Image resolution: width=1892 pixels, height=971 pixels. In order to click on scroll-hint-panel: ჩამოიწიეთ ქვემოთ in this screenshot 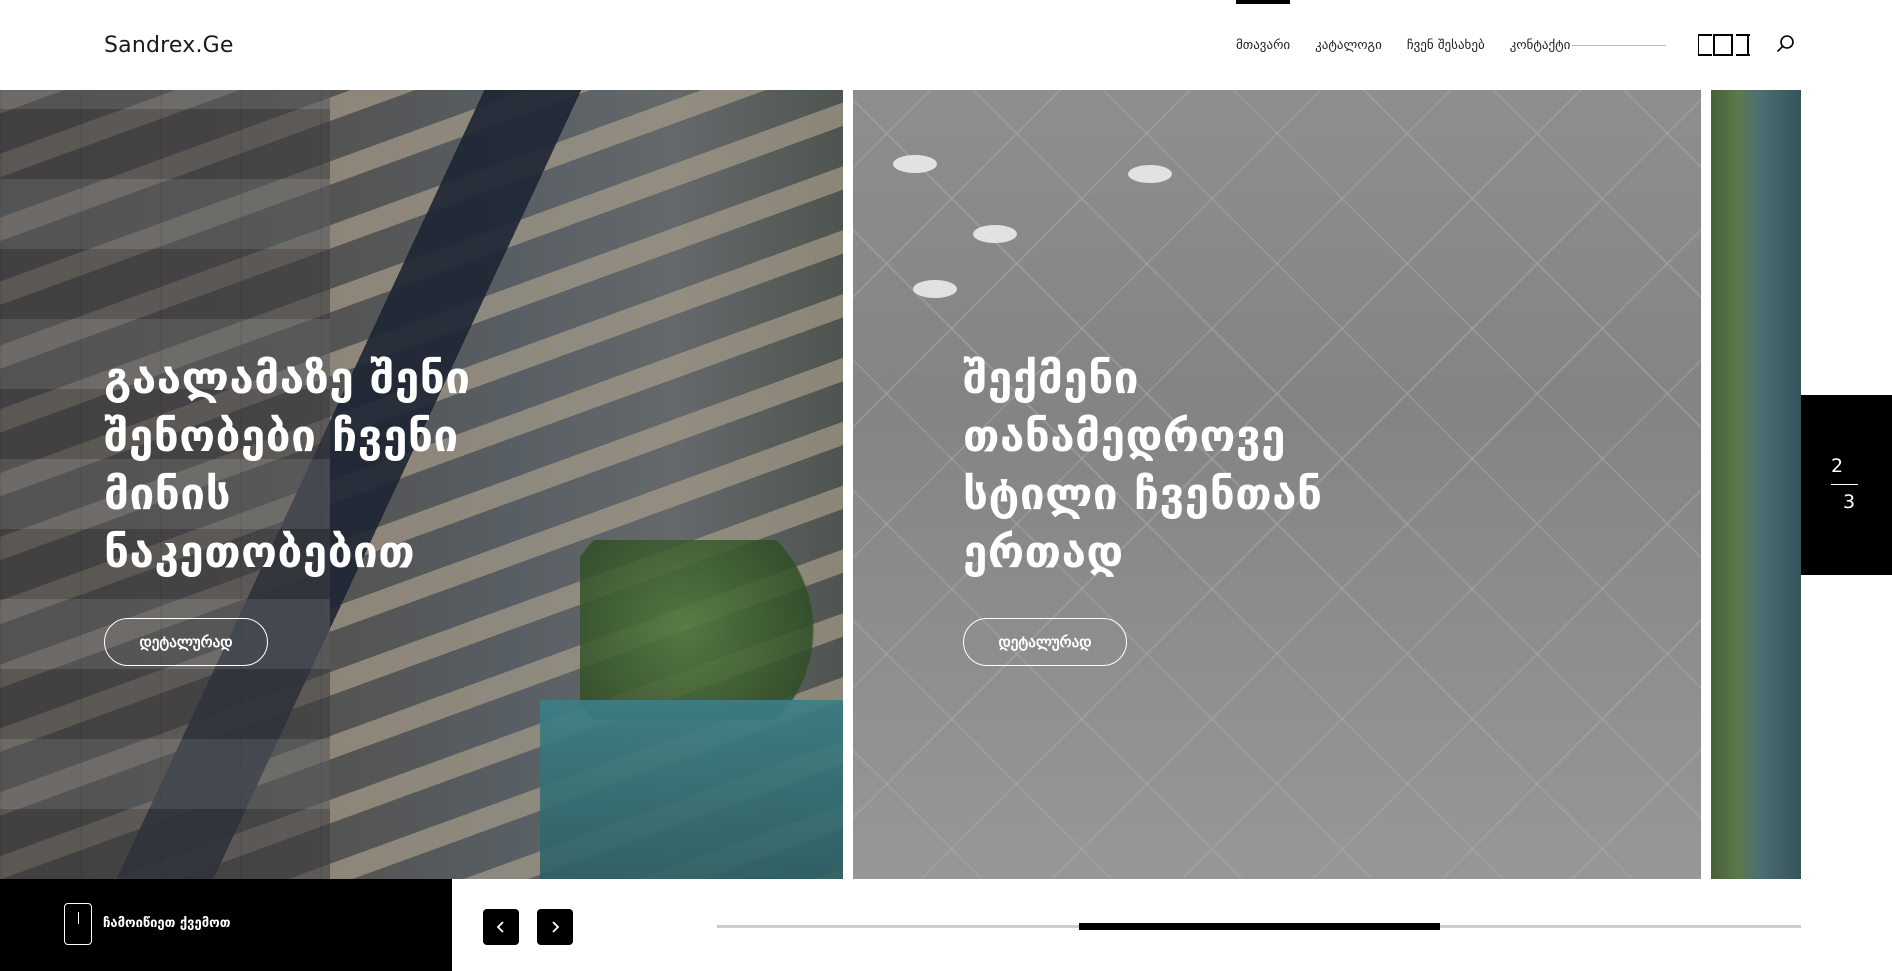, I will do `click(226, 925)`.